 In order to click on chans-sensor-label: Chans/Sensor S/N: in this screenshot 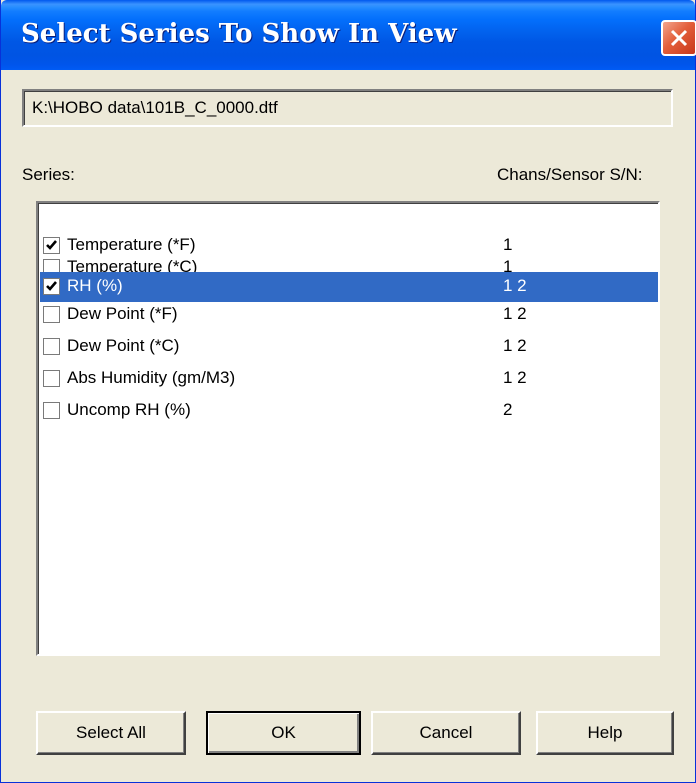, I will do `click(570, 174)`.